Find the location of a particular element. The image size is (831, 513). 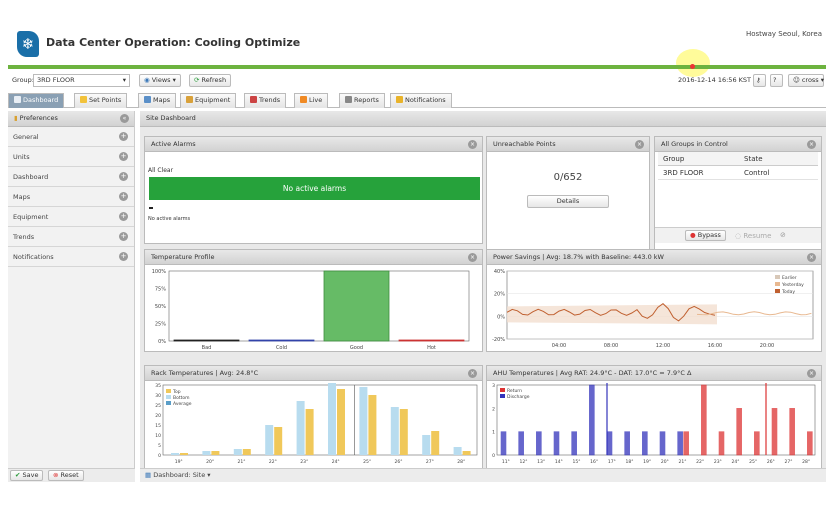

tab-live: Live is located at coordinates (311, 100).